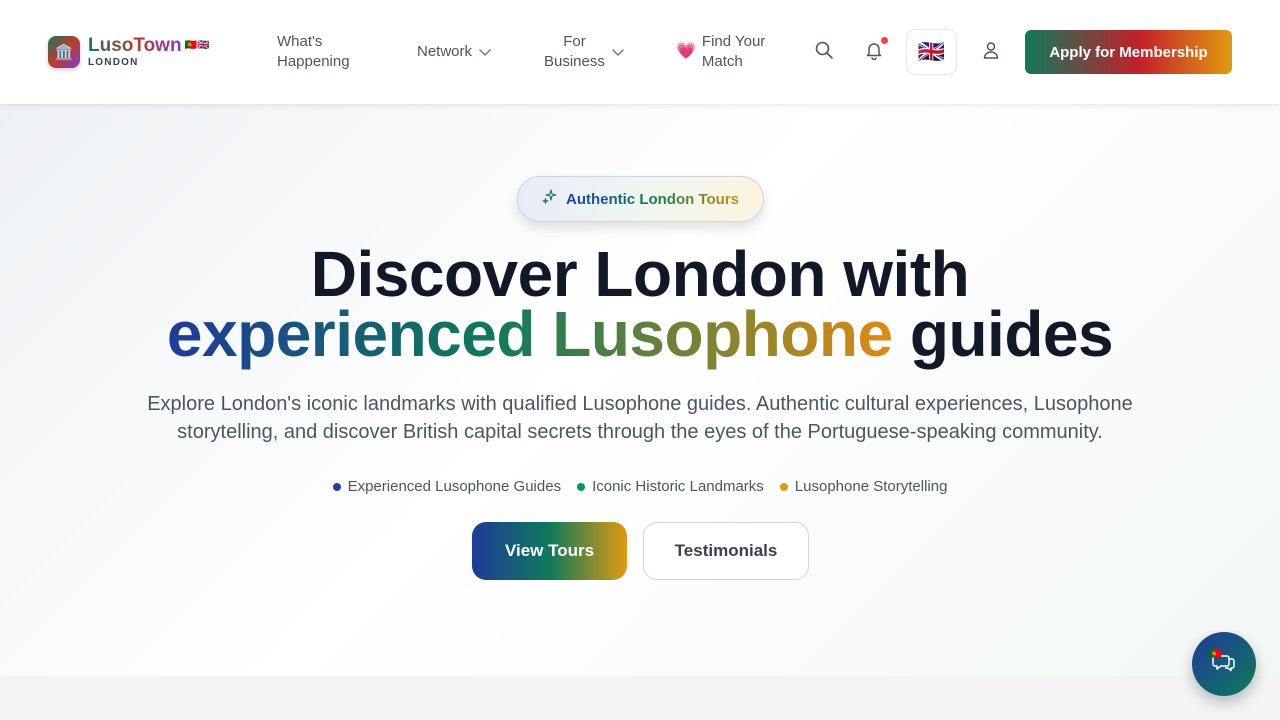 The height and width of the screenshot is (720, 1280). What do you see at coordinates (574, 41) in the screenshot?
I see `nav-for-business-line1: For` at bounding box center [574, 41].